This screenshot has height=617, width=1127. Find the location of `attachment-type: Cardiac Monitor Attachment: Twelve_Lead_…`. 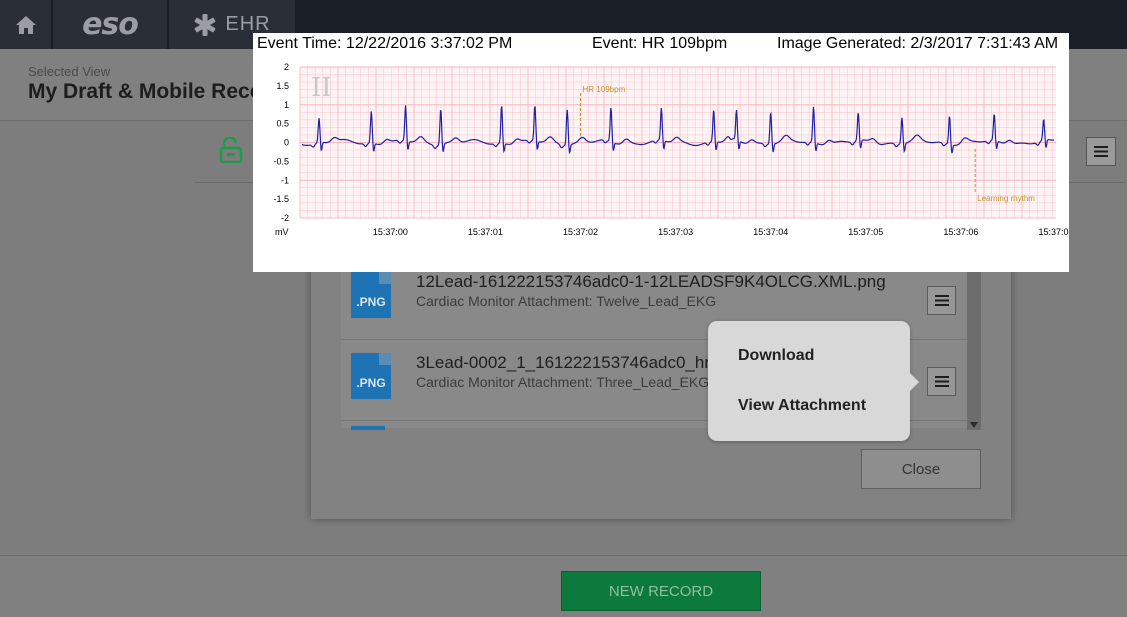

attachment-type: Cardiac Monitor Attachment: Twelve_Lead_… is located at coordinates (566, 301).